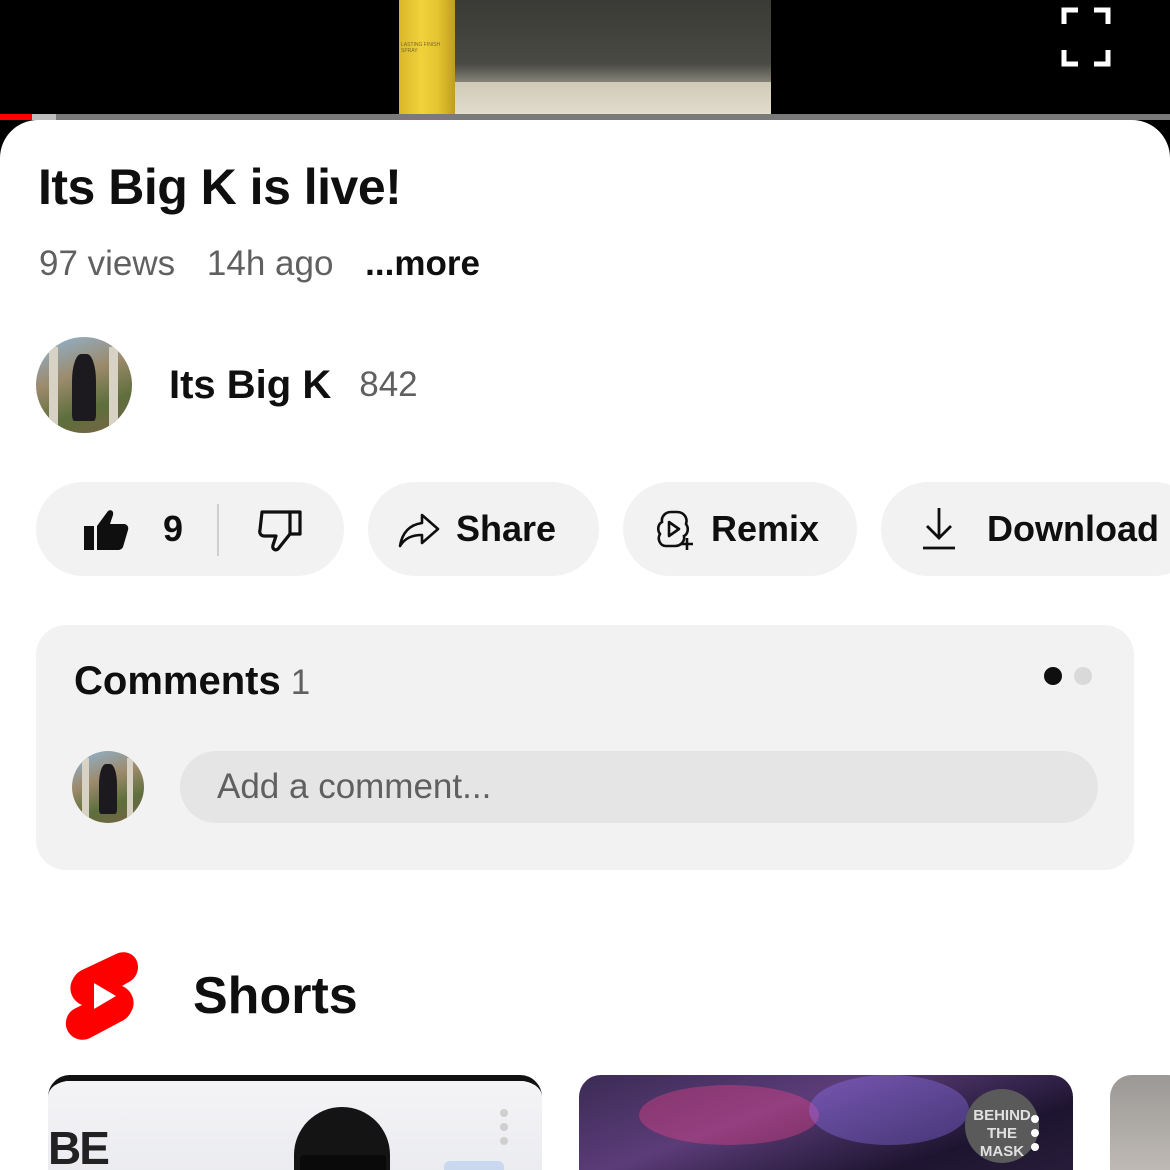 The image size is (1170, 1170). Describe the element at coordinates (173, 528) in the screenshot. I see `like-count: 9` at that location.